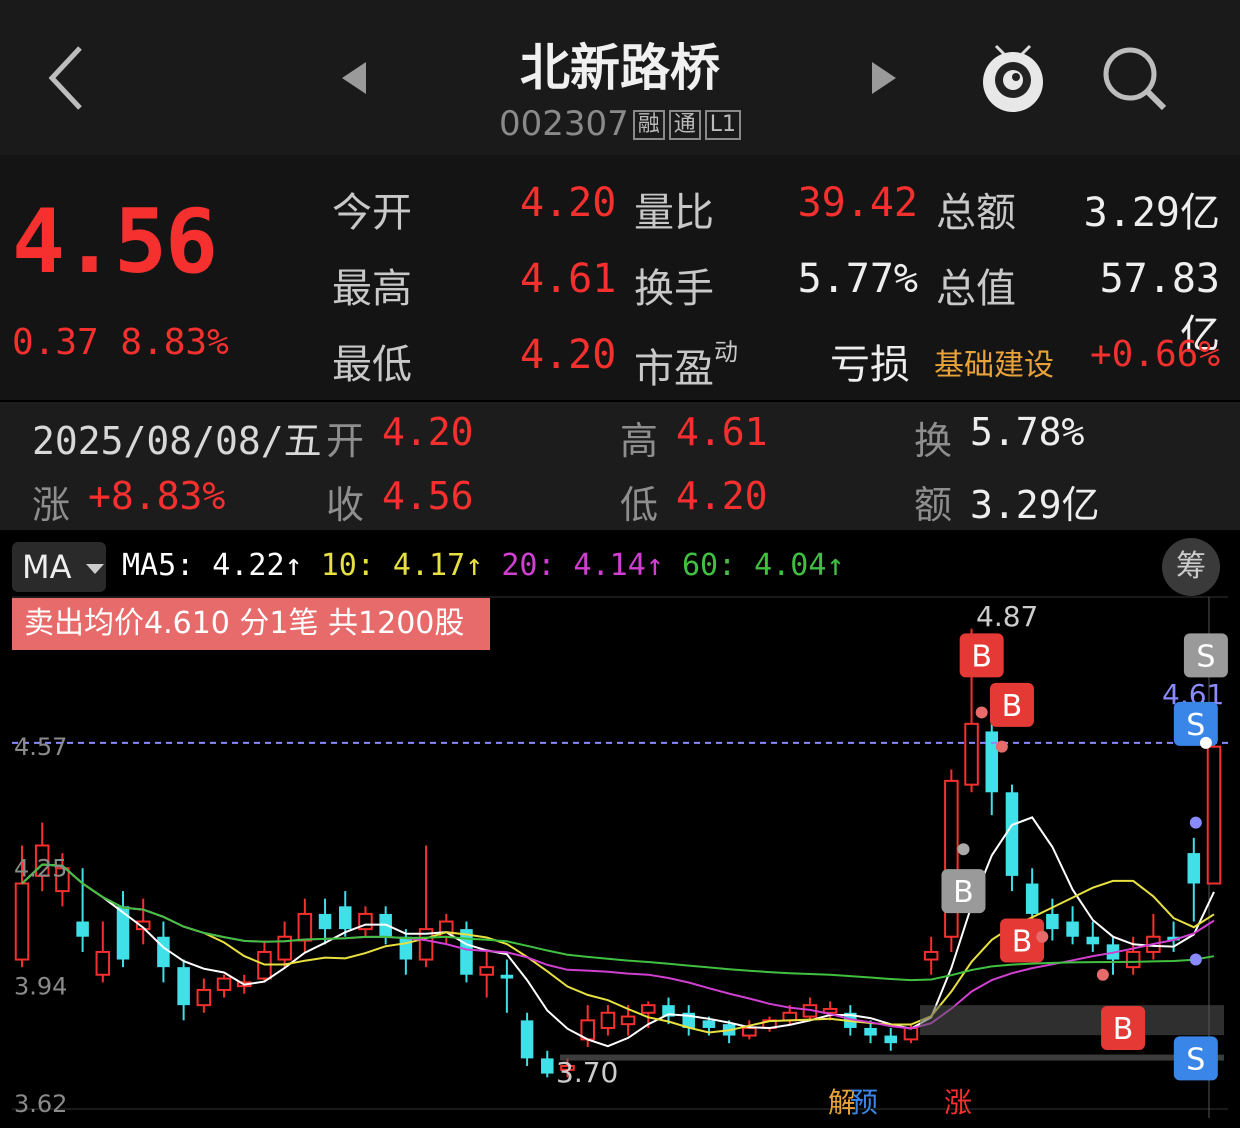 This screenshot has width=1240, height=1128. I want to click on event-label-limit-up: 涨, so click(958, 1102).